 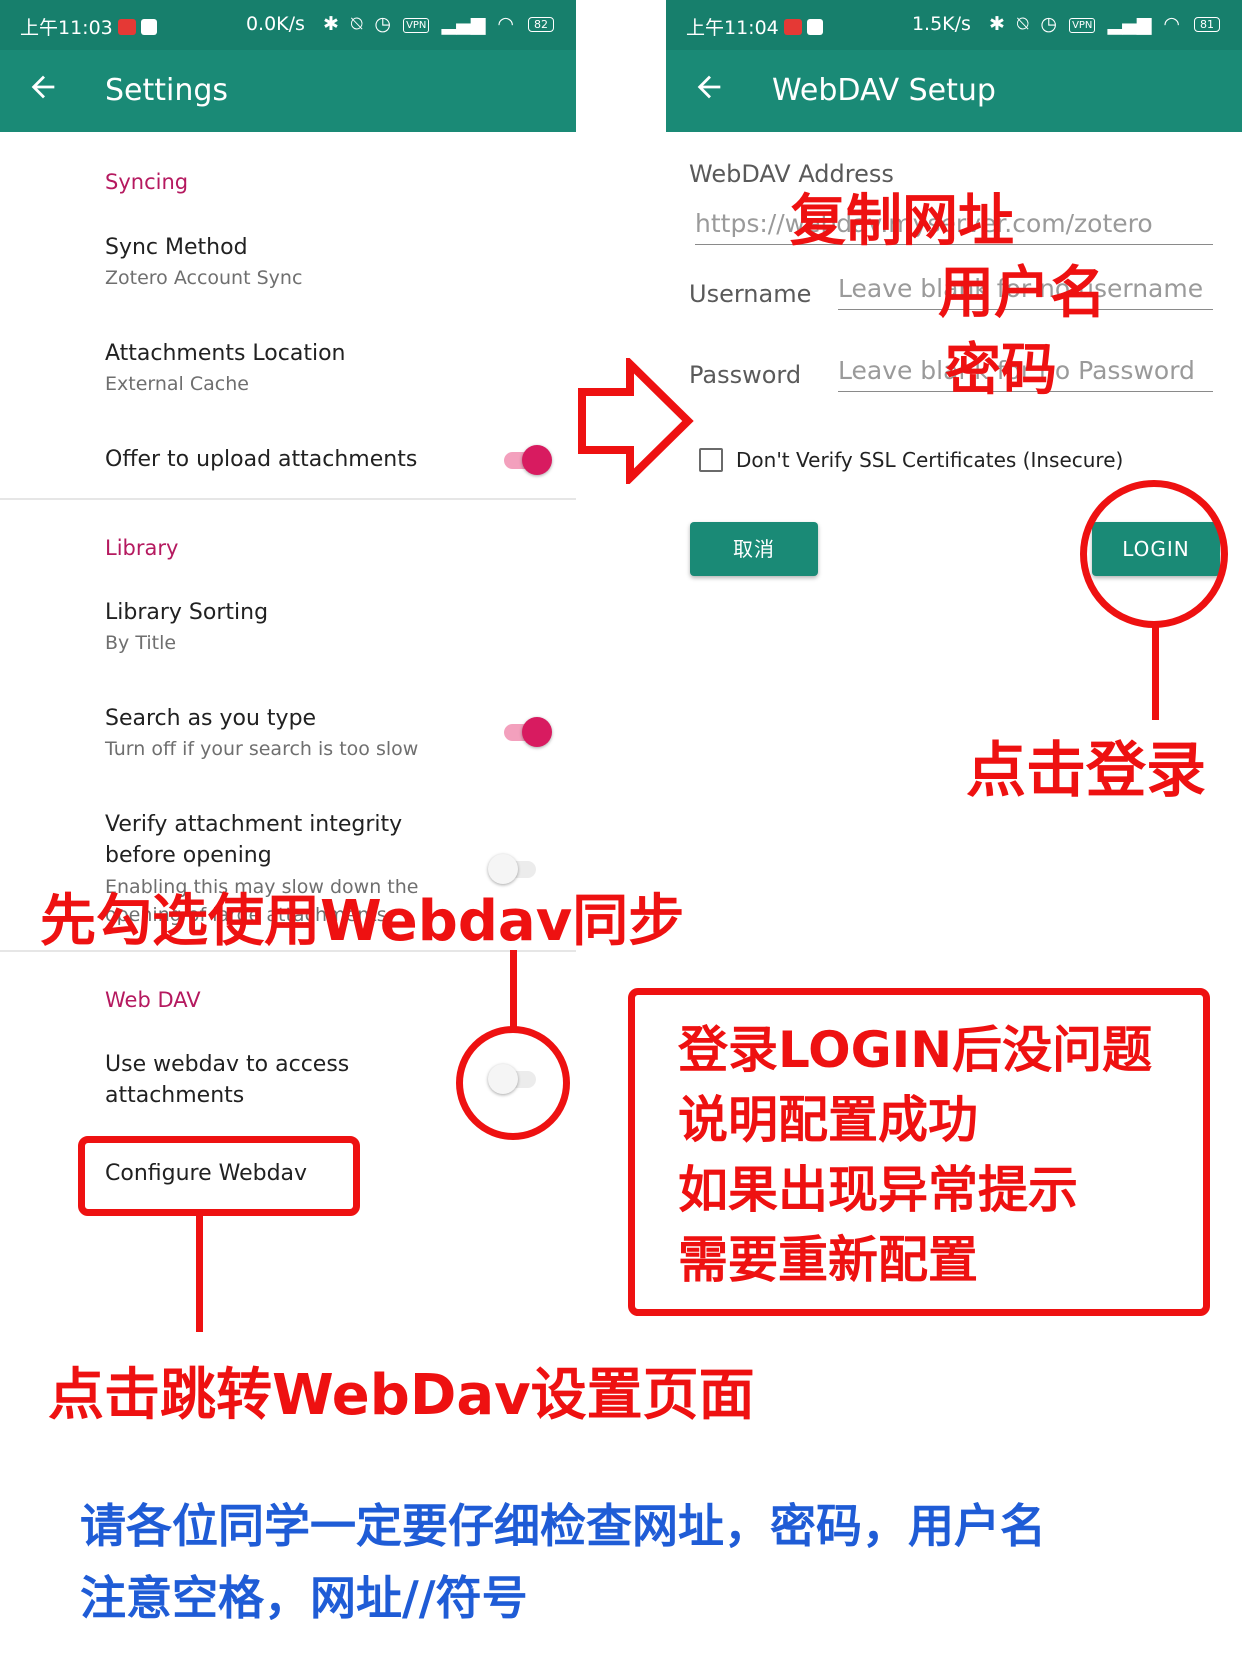 I want to click on cancel-button: 取消, so click(x=754, y=549).